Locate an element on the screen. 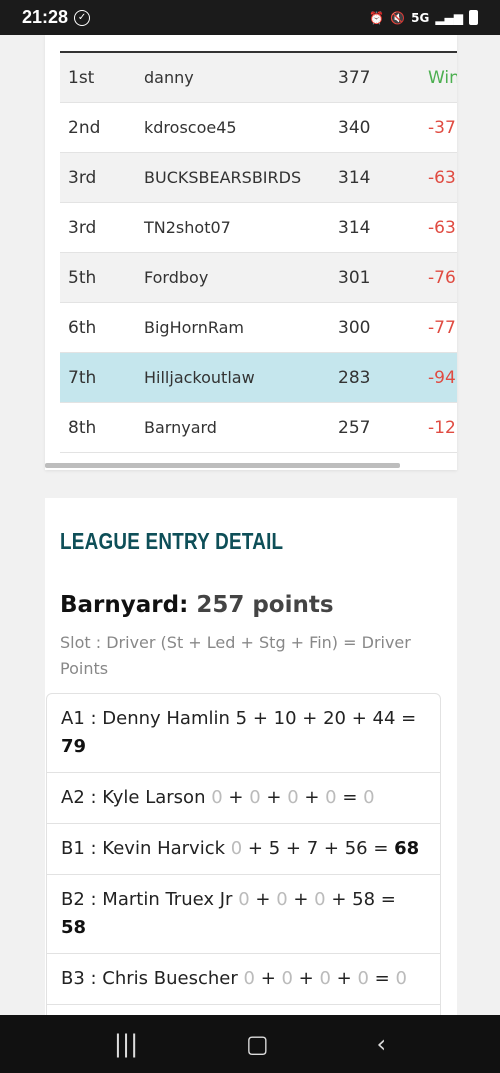  network-label: 5G is located at coordinates (420, 17).